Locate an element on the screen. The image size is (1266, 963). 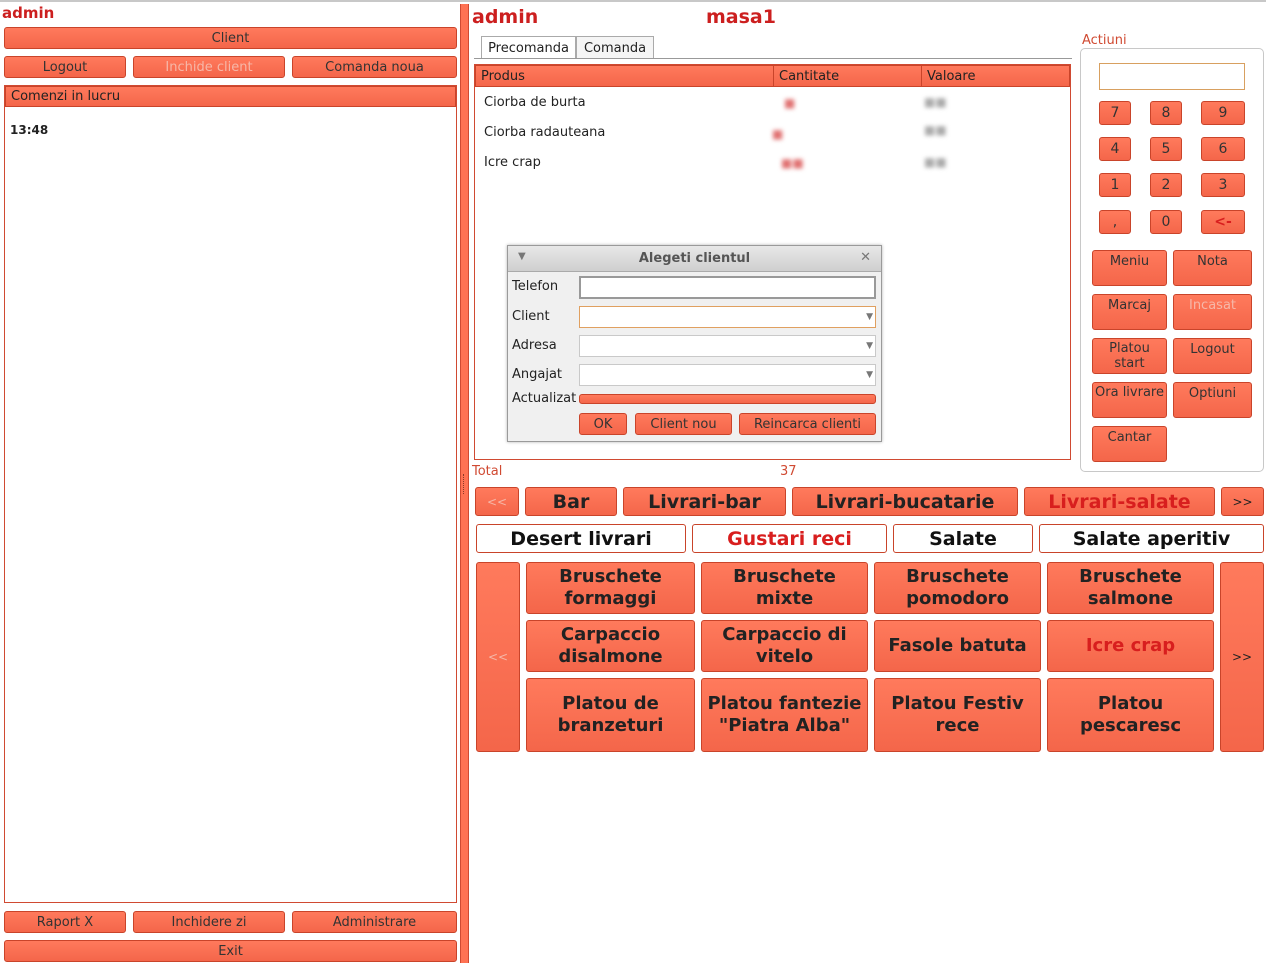
dialog-menu-icon: ▼ is located at coordinates (522, 256).